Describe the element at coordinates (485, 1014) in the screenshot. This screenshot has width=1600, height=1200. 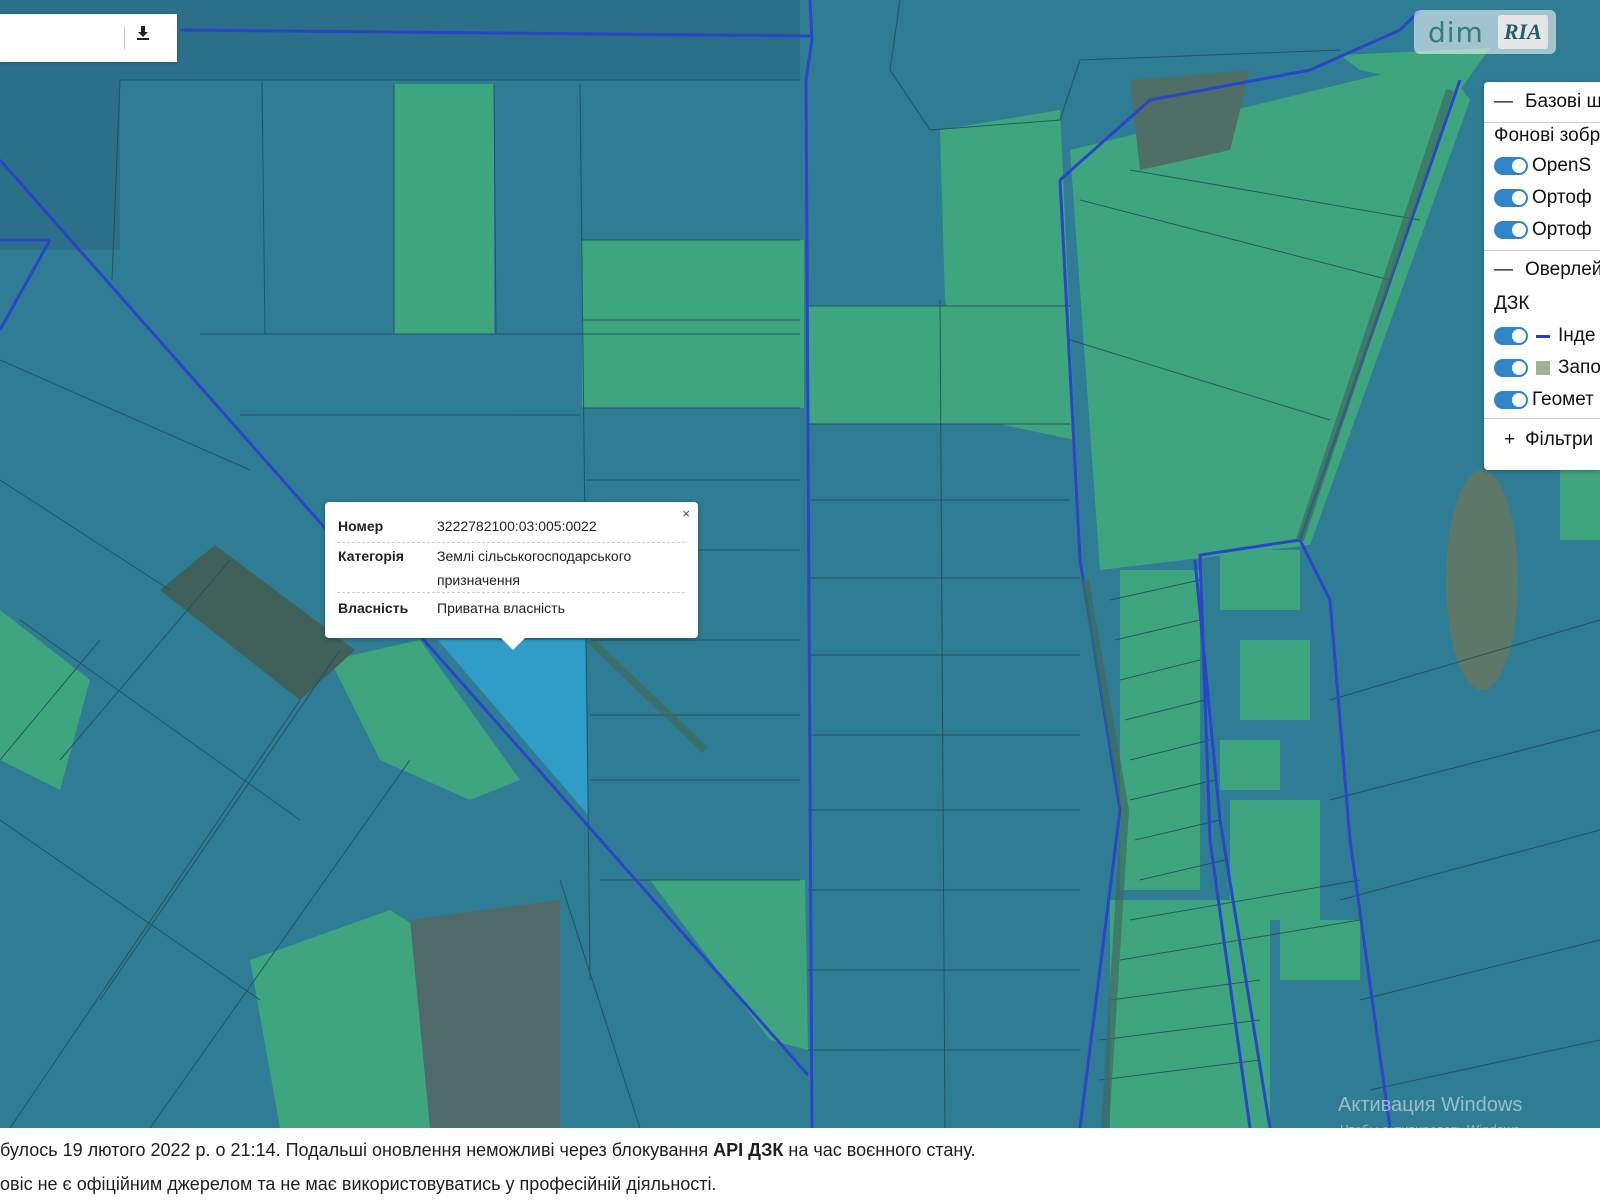
I see `dark-patch` at that location.